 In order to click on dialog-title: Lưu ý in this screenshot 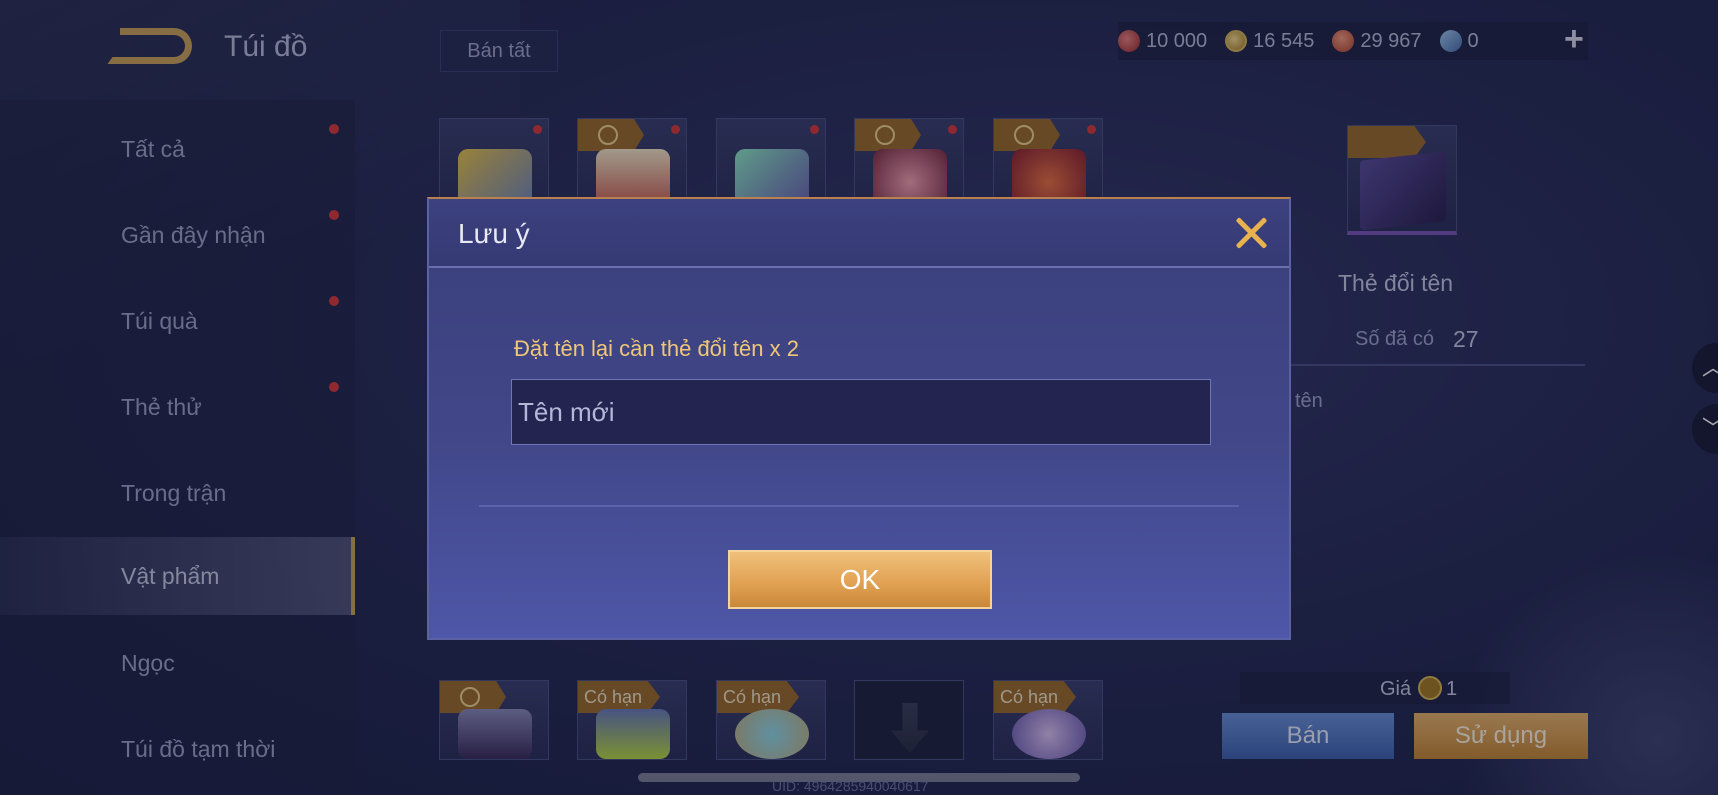, I will do `click(494, 233)`.